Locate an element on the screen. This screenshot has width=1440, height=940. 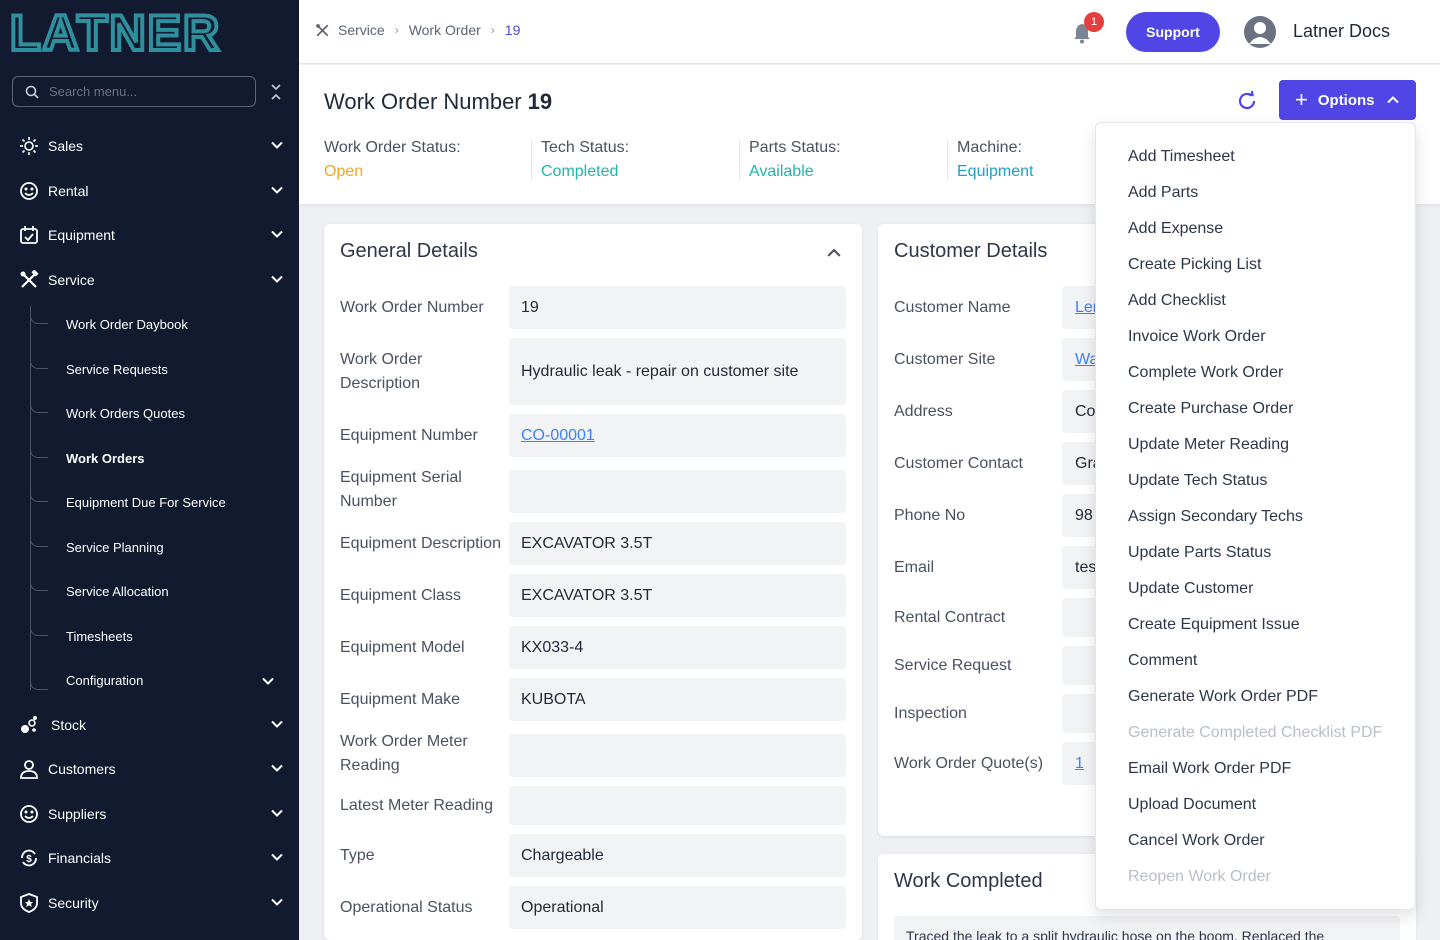
sidebar-item-customers: Customers is located at coordinates (149, 769).